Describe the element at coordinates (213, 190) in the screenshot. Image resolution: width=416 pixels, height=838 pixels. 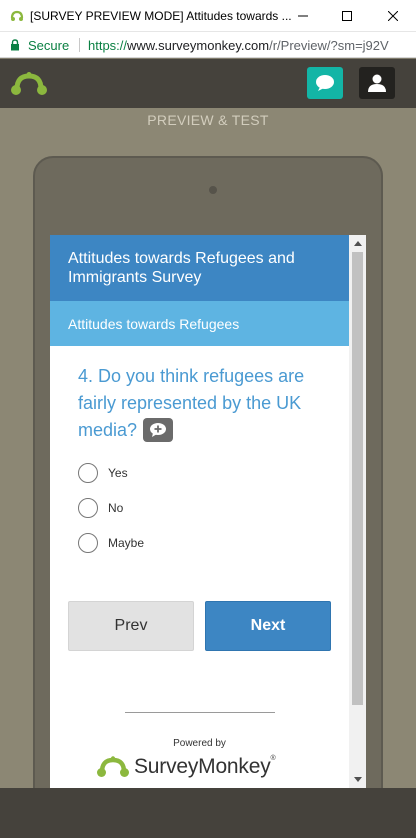
I see `phone-camera` at that location.